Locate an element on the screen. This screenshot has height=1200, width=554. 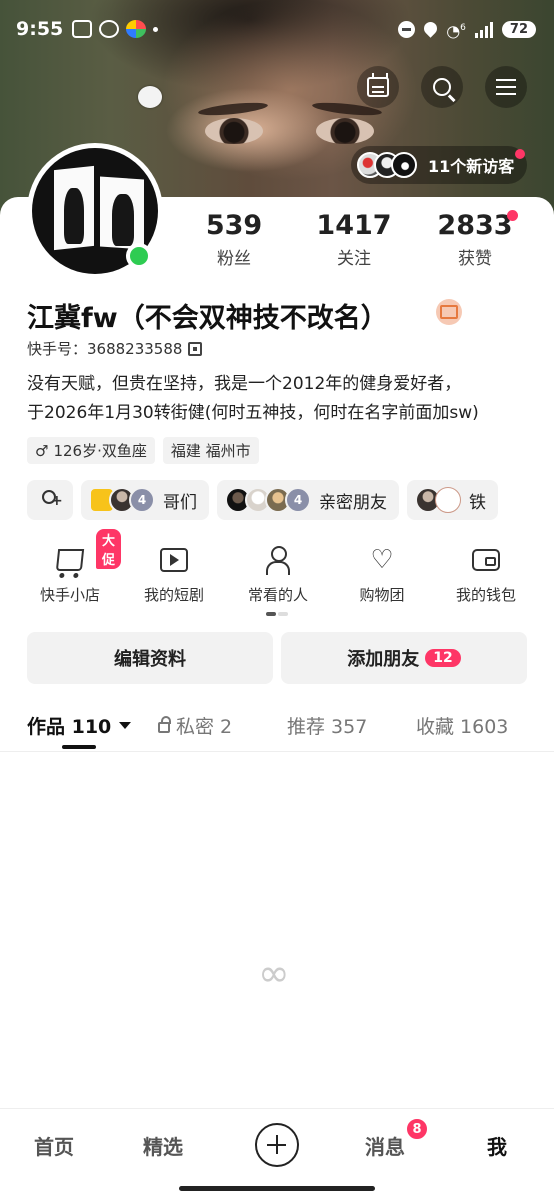
menu-icon is located at coordinates (506, 87).